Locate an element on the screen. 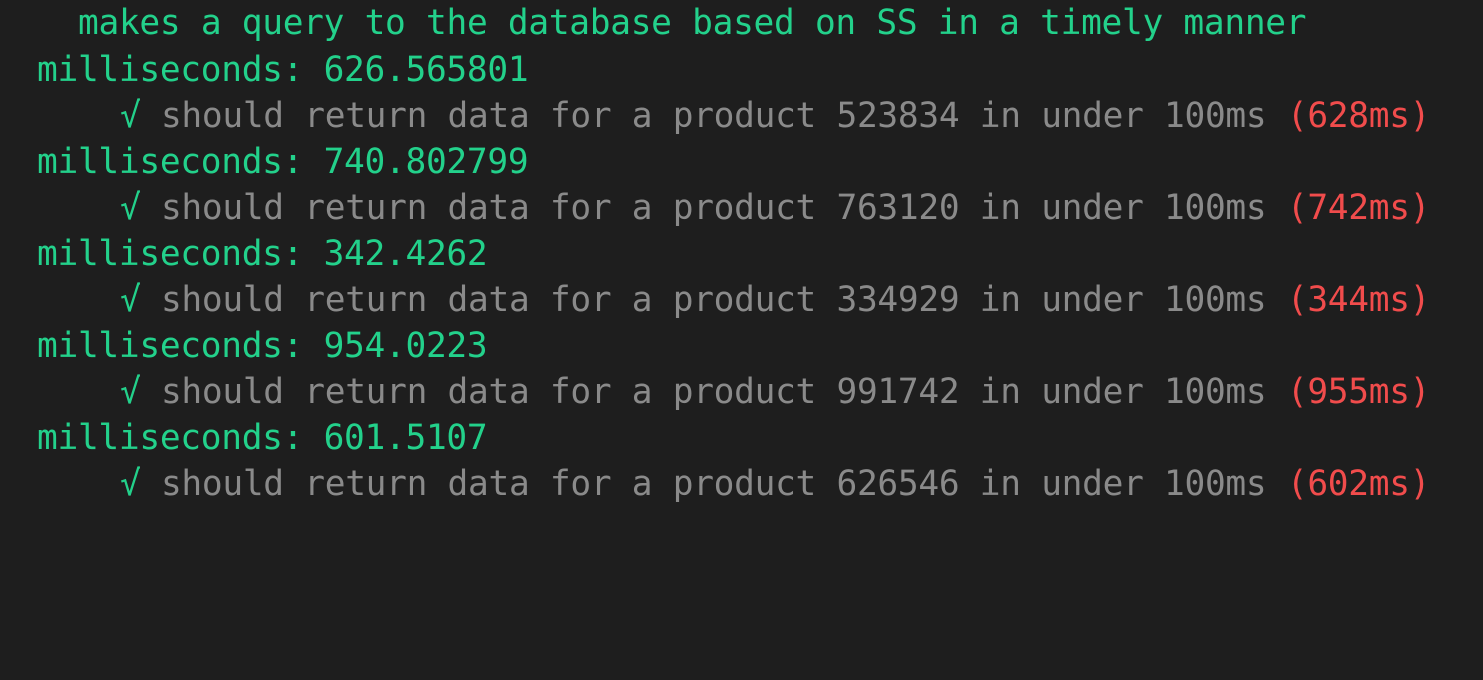 The image size is (1483, 680). test-duration: (344ms) is located at coordinates (1358, 300).